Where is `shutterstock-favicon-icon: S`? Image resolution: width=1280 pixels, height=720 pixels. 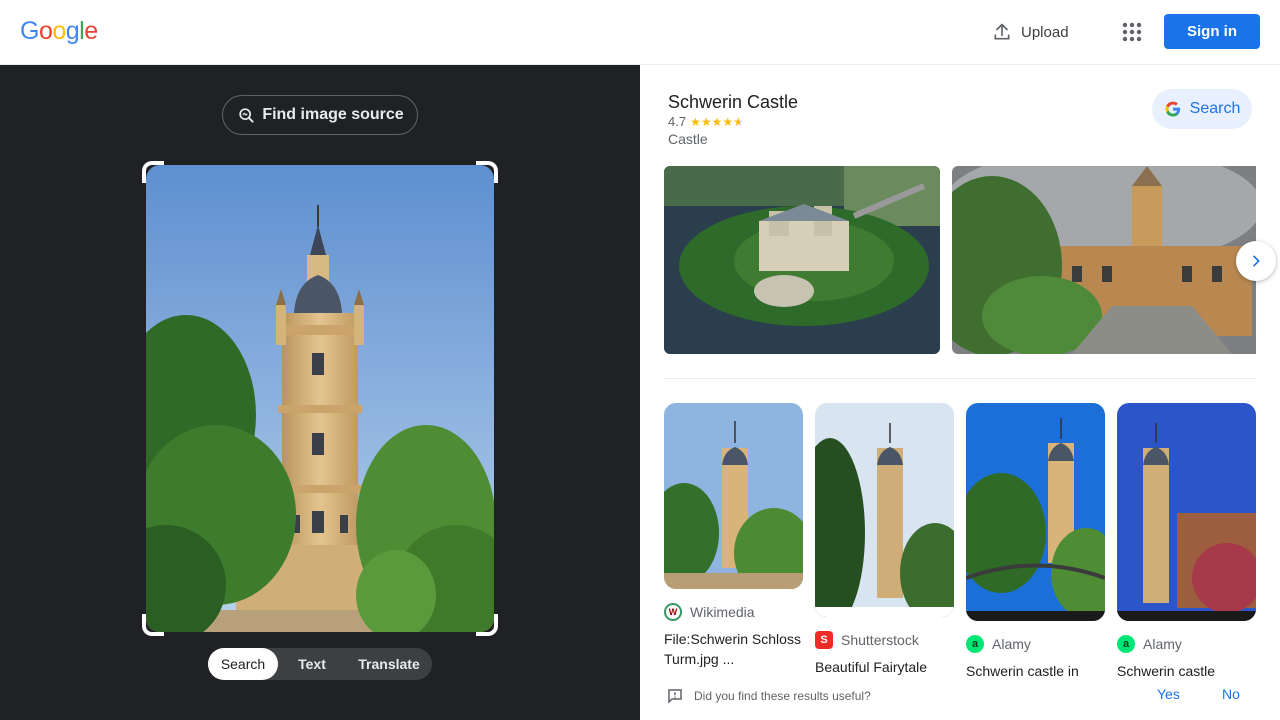
shutterstock-favicon-icon: S is located at coordinates (824, 640).